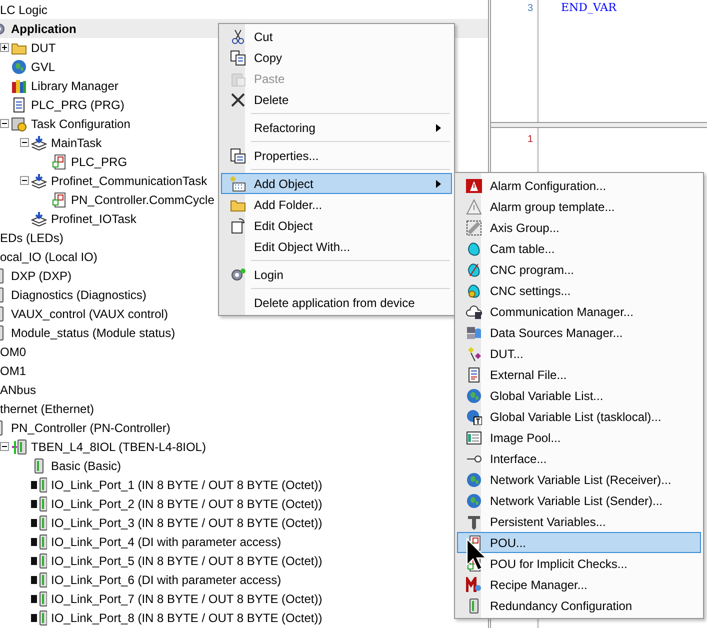  What do you see at coordinates (186, 503) in the screenshot?
I see `tree-item: IO_Link_Port_2 (IN 8 BYTE / OUT 8 BYTE (Octet))` at bounding box center [186, 503].